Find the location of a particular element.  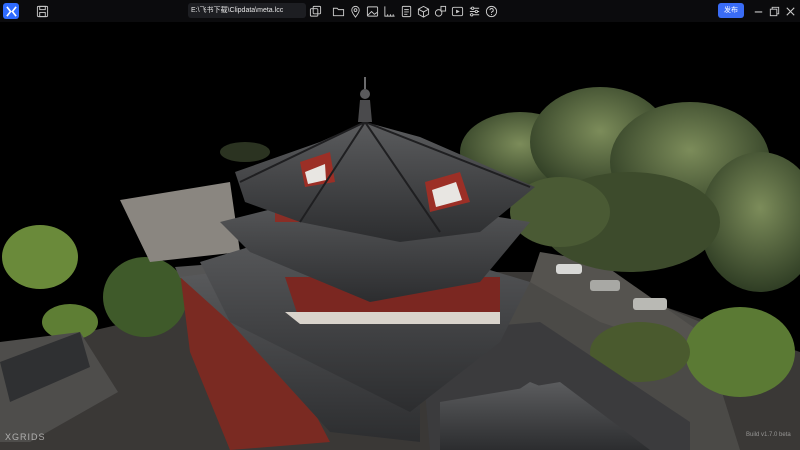

shapes-icon is located at coordinates (440, 11).